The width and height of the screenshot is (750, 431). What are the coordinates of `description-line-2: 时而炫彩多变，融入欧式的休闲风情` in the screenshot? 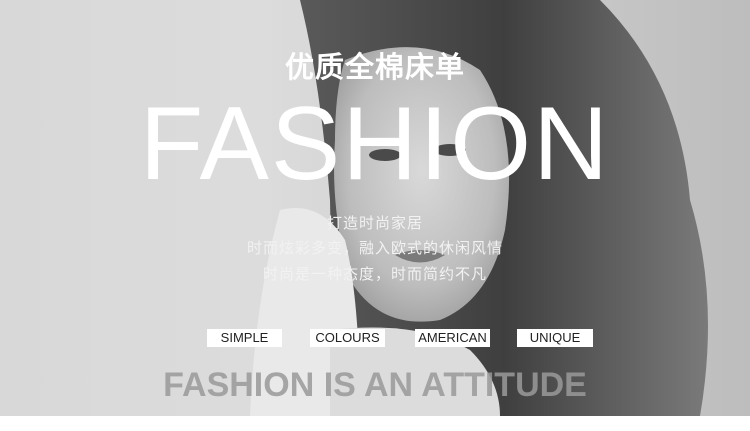 It's located at (374, 248).